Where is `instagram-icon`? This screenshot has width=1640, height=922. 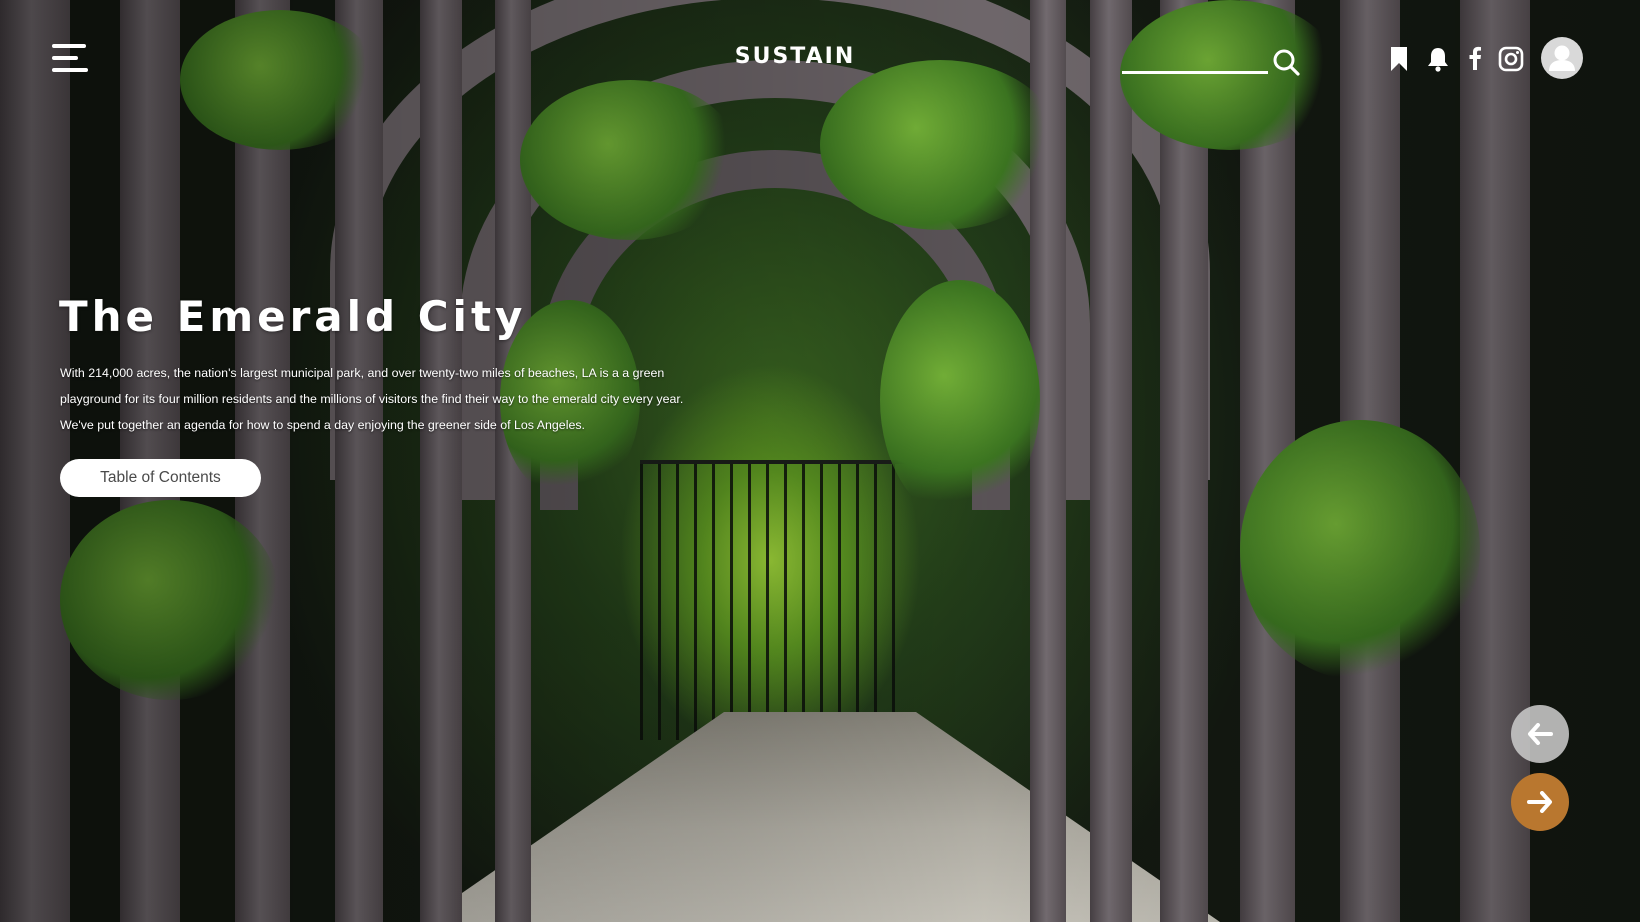 instagram-icon is located at coordinates (1511, 59).